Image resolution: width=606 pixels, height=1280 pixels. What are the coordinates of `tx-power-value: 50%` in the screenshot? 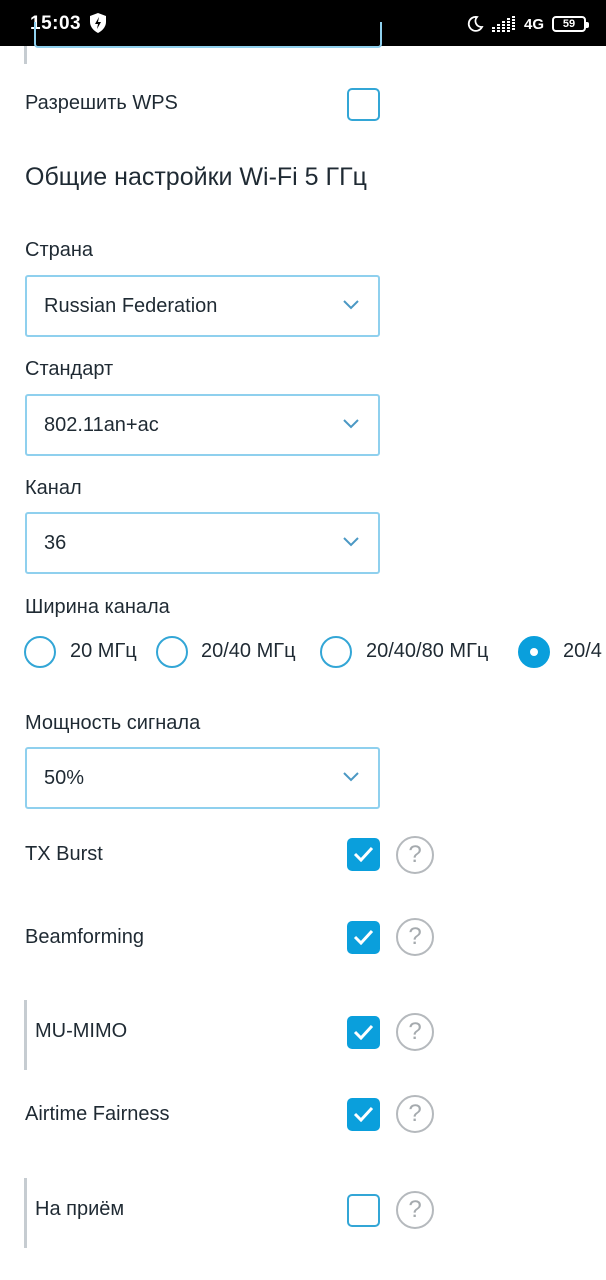 It's located at (64, 778).